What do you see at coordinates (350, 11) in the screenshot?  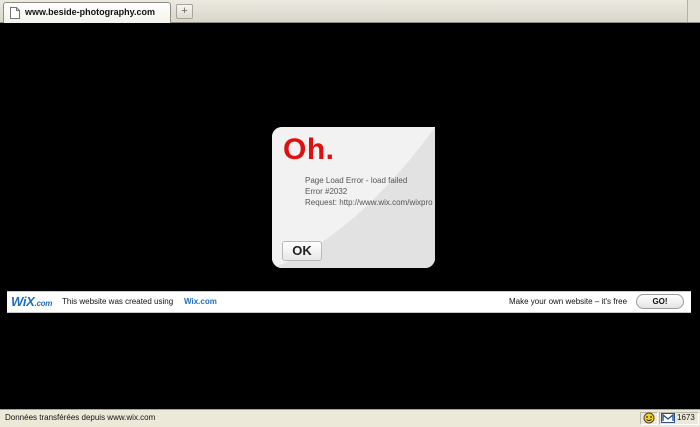 I see `tab-strip: www.beside-photography.com +` at bounding box center [350, 11].